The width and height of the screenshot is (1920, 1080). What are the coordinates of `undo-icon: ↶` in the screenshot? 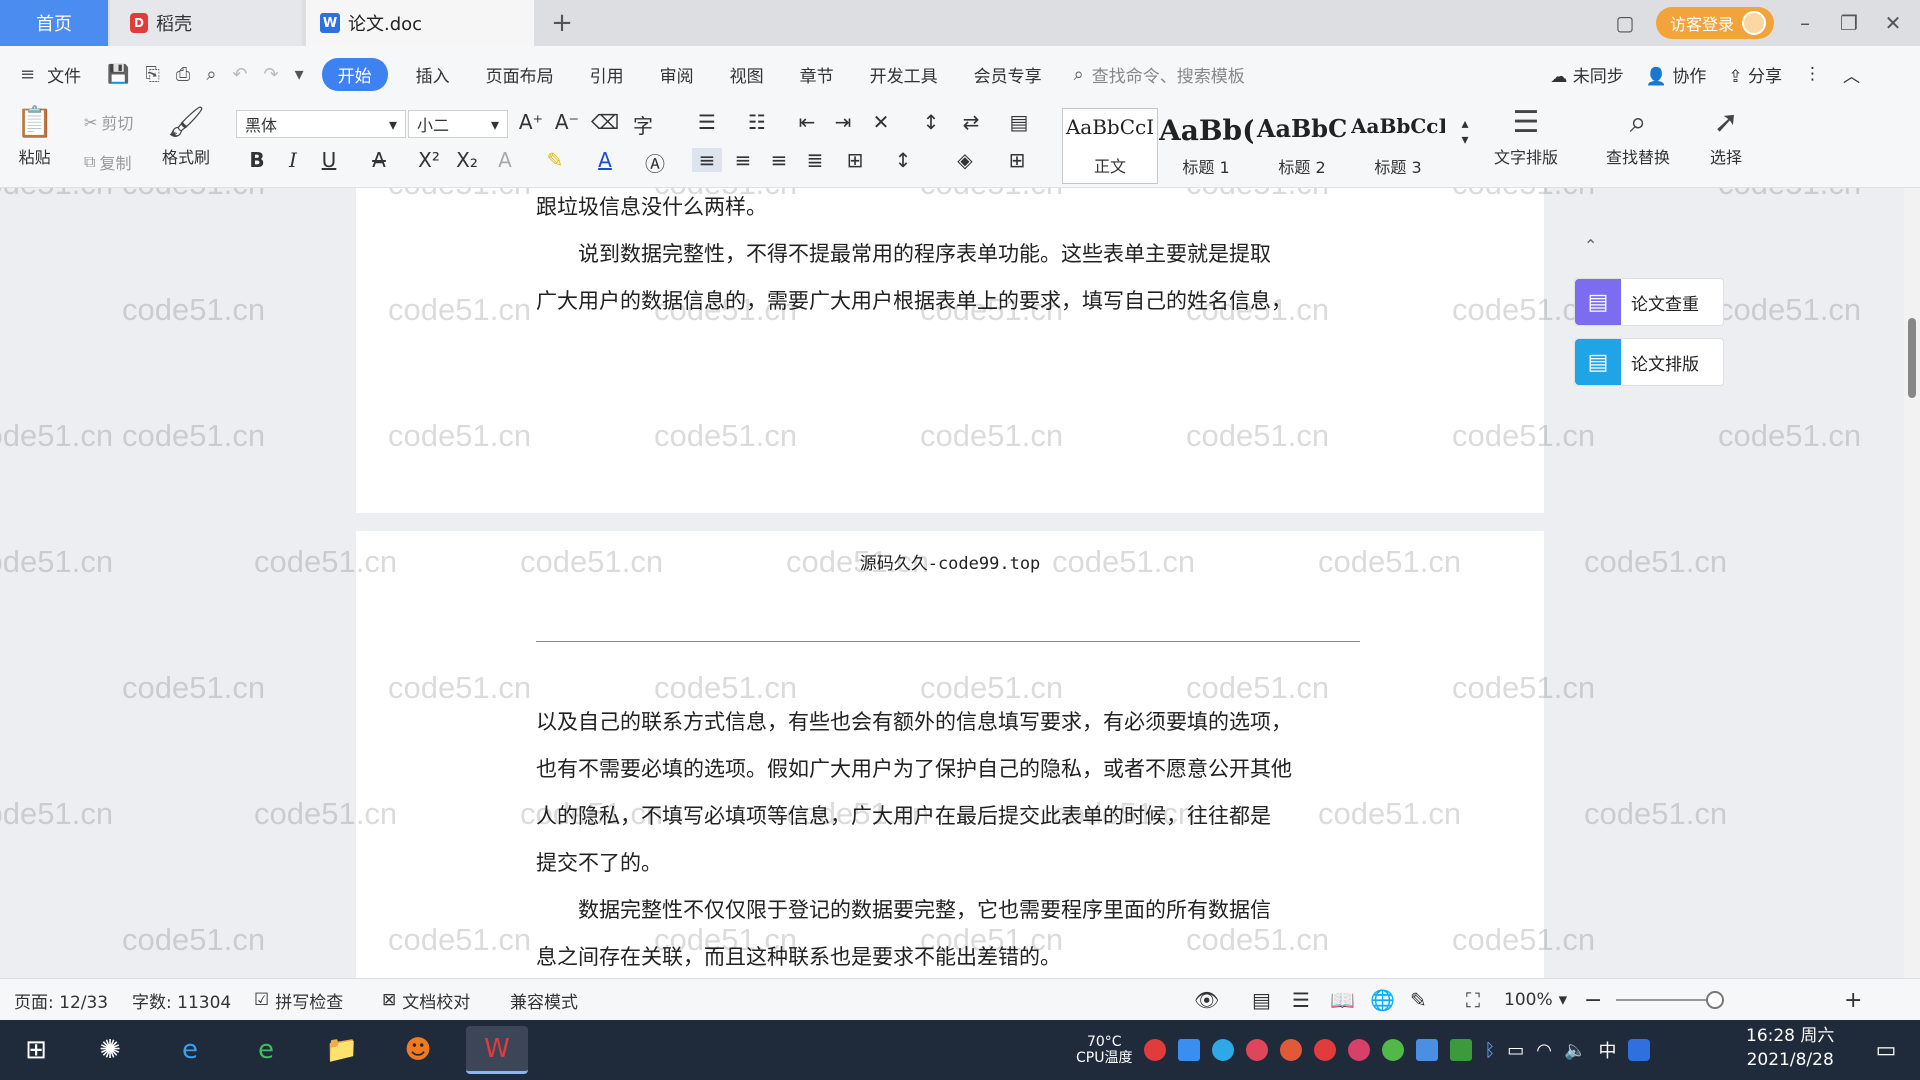 It's located at (239, 74).